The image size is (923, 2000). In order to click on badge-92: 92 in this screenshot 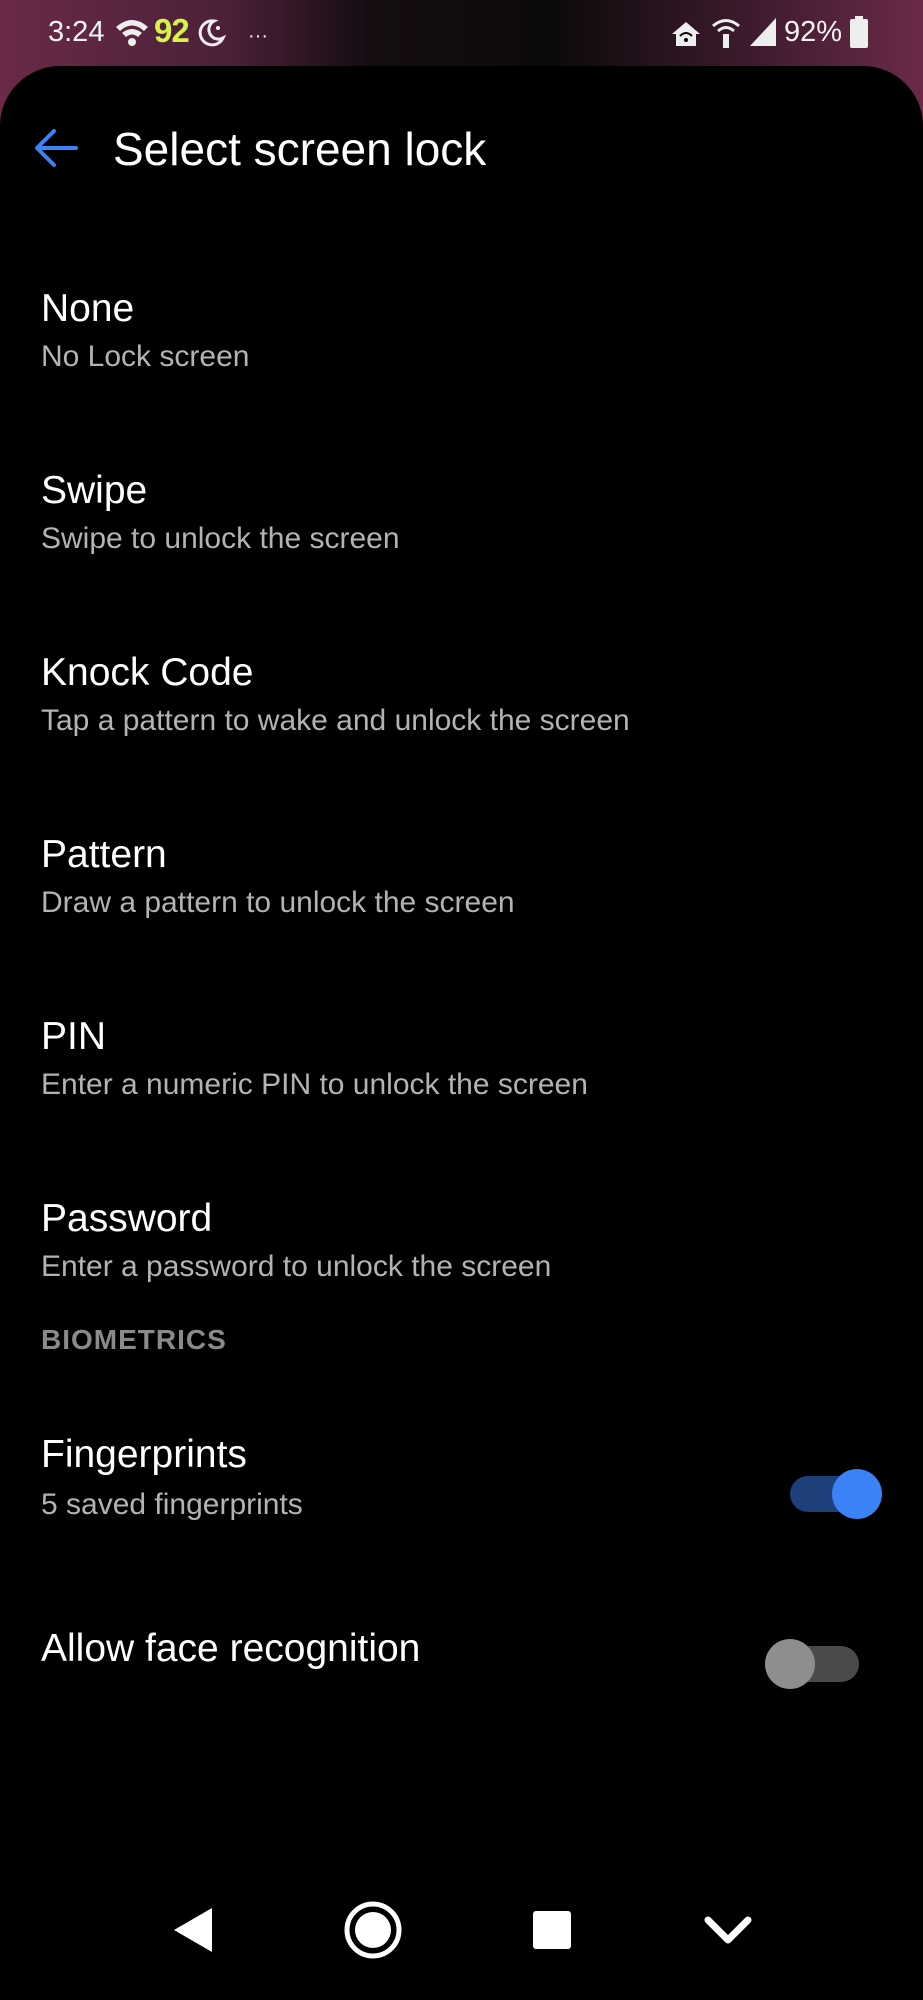, I will do `click(172, 30)`.